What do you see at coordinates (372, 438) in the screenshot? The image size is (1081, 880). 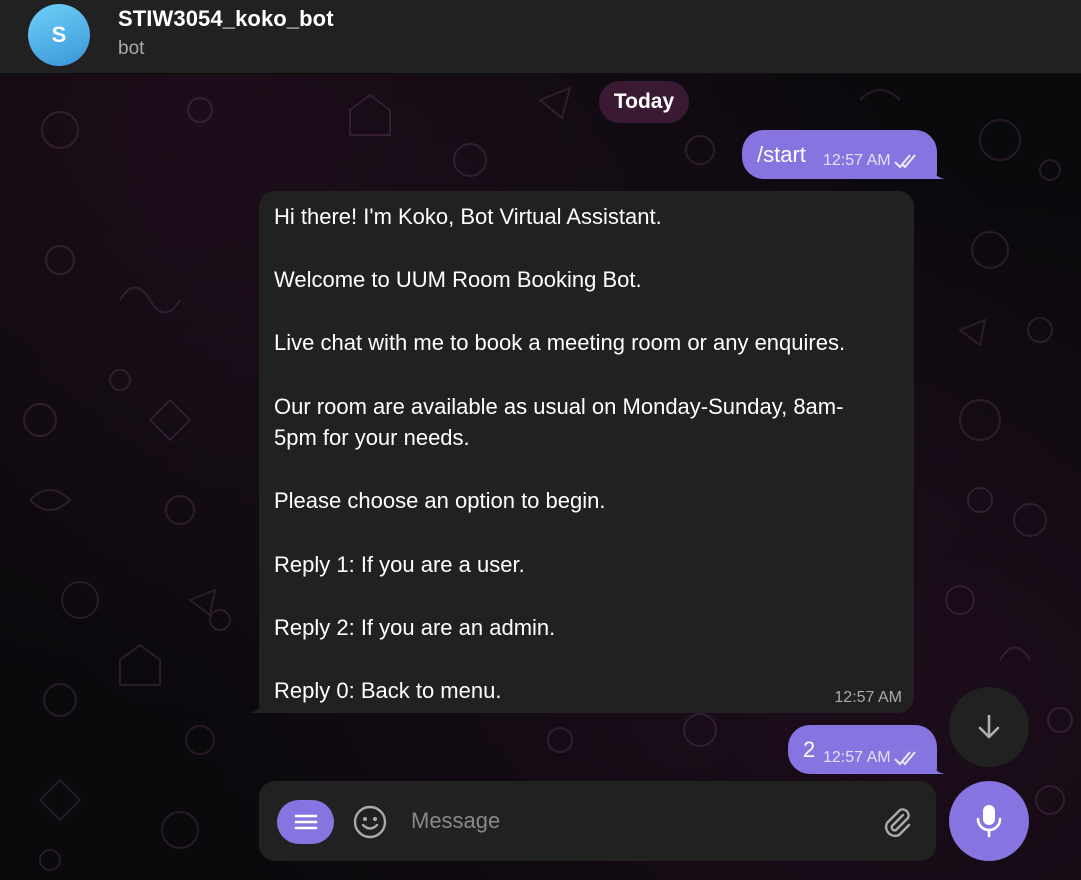 I see `message-line: 5pm for your needs.` at bounding box center [372, 438].